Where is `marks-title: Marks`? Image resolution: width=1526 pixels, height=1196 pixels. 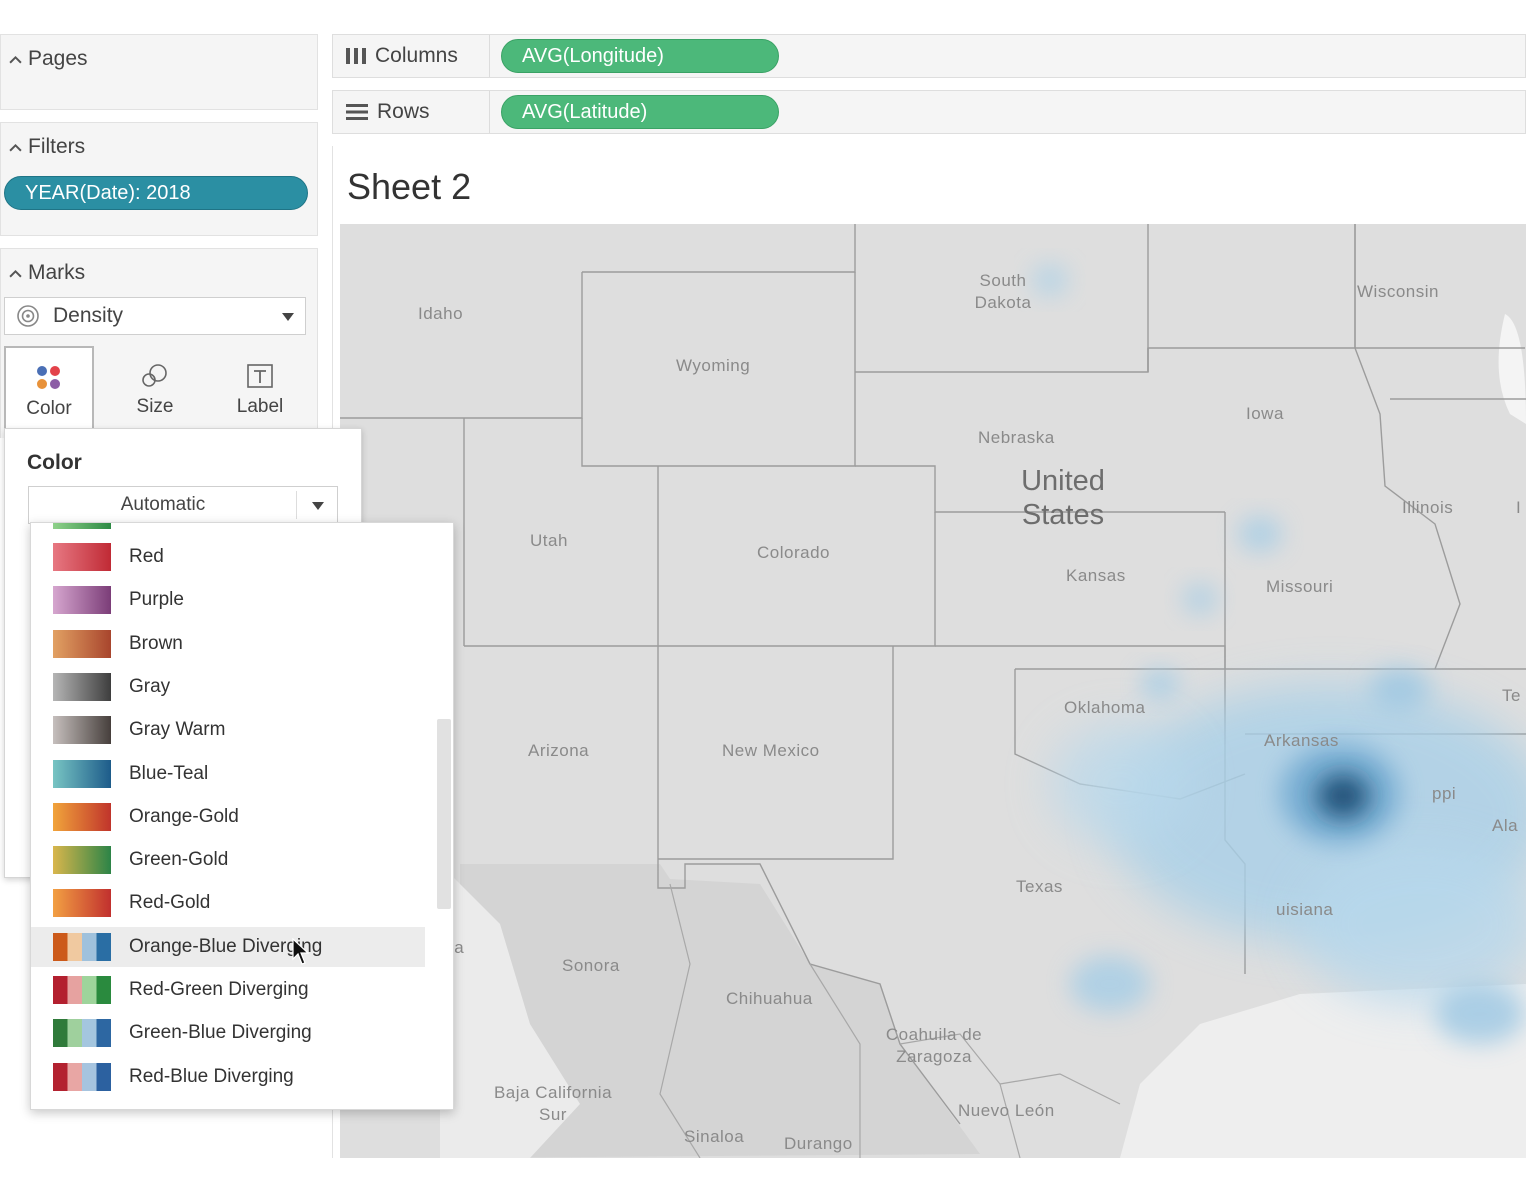
marks-title: Marks is located at coordinates (57, 272).